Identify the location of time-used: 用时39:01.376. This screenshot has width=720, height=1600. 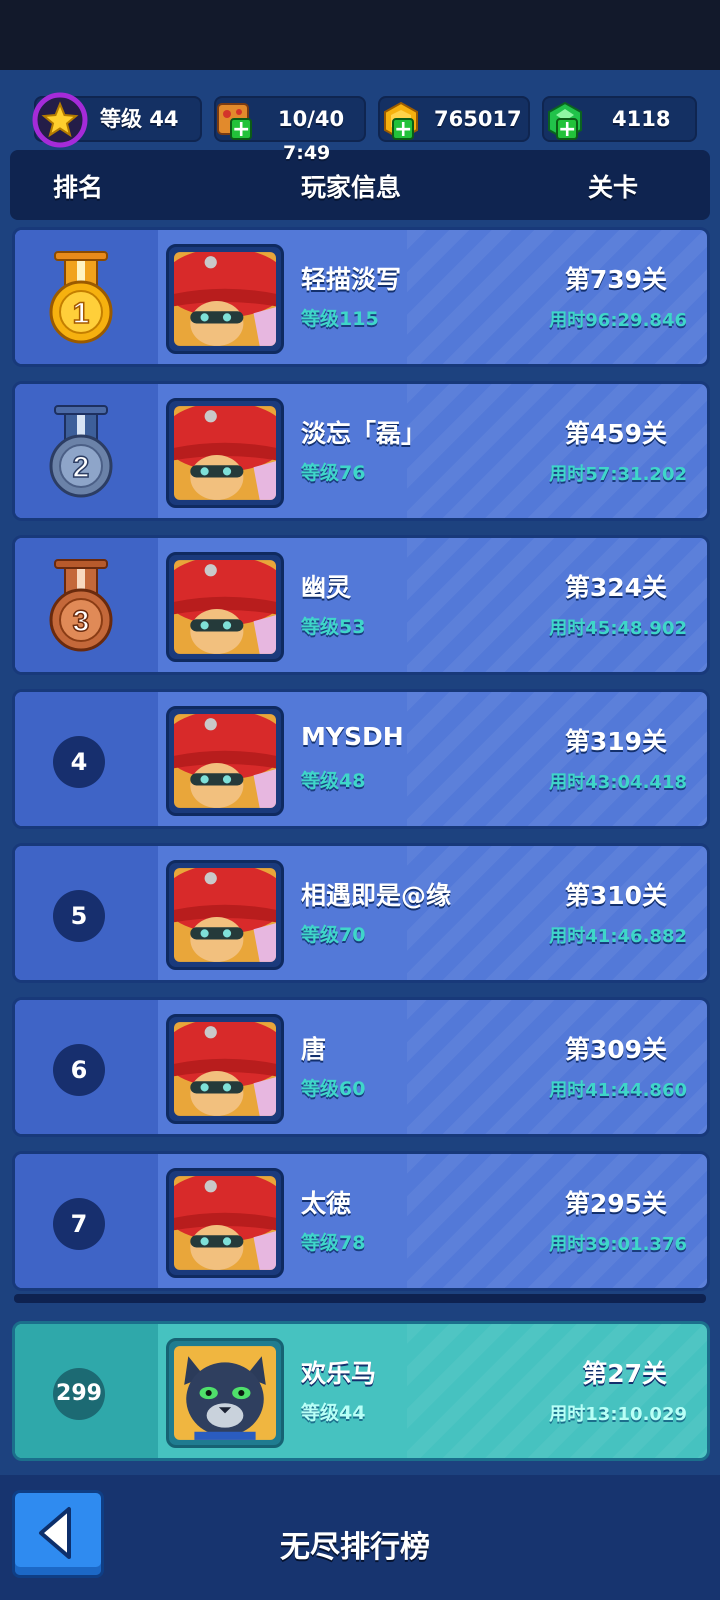
(618, 1244).